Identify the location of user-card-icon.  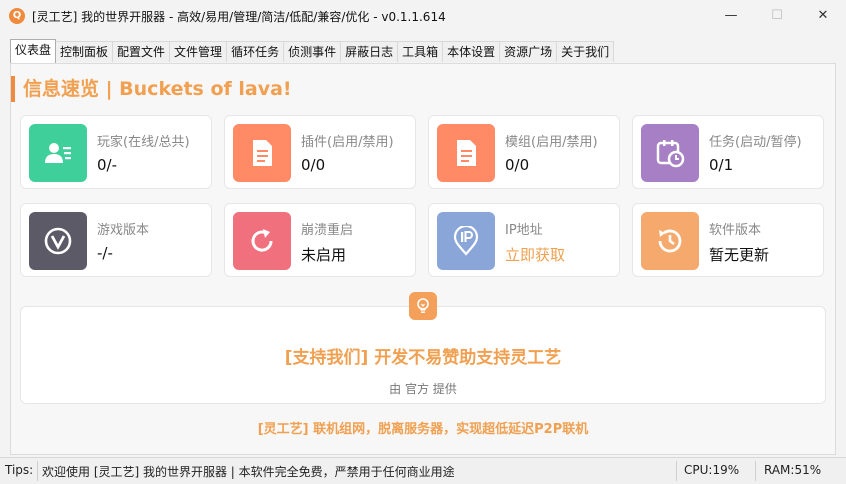
(58, 153).